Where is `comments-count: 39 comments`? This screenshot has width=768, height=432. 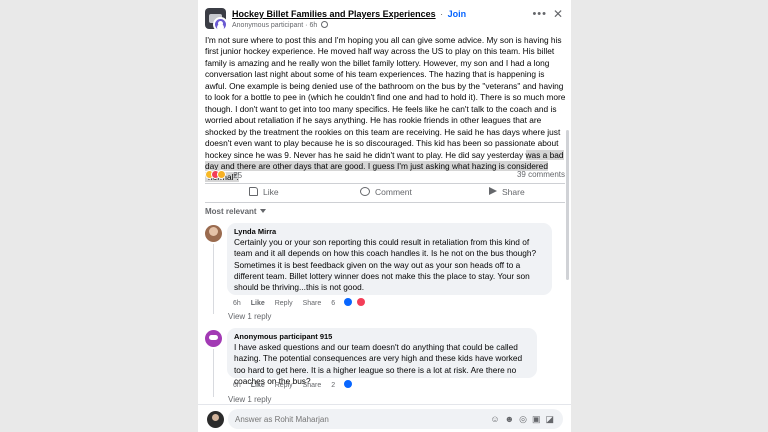
comments-count: 39 comments is located at coordinates (541, 174).